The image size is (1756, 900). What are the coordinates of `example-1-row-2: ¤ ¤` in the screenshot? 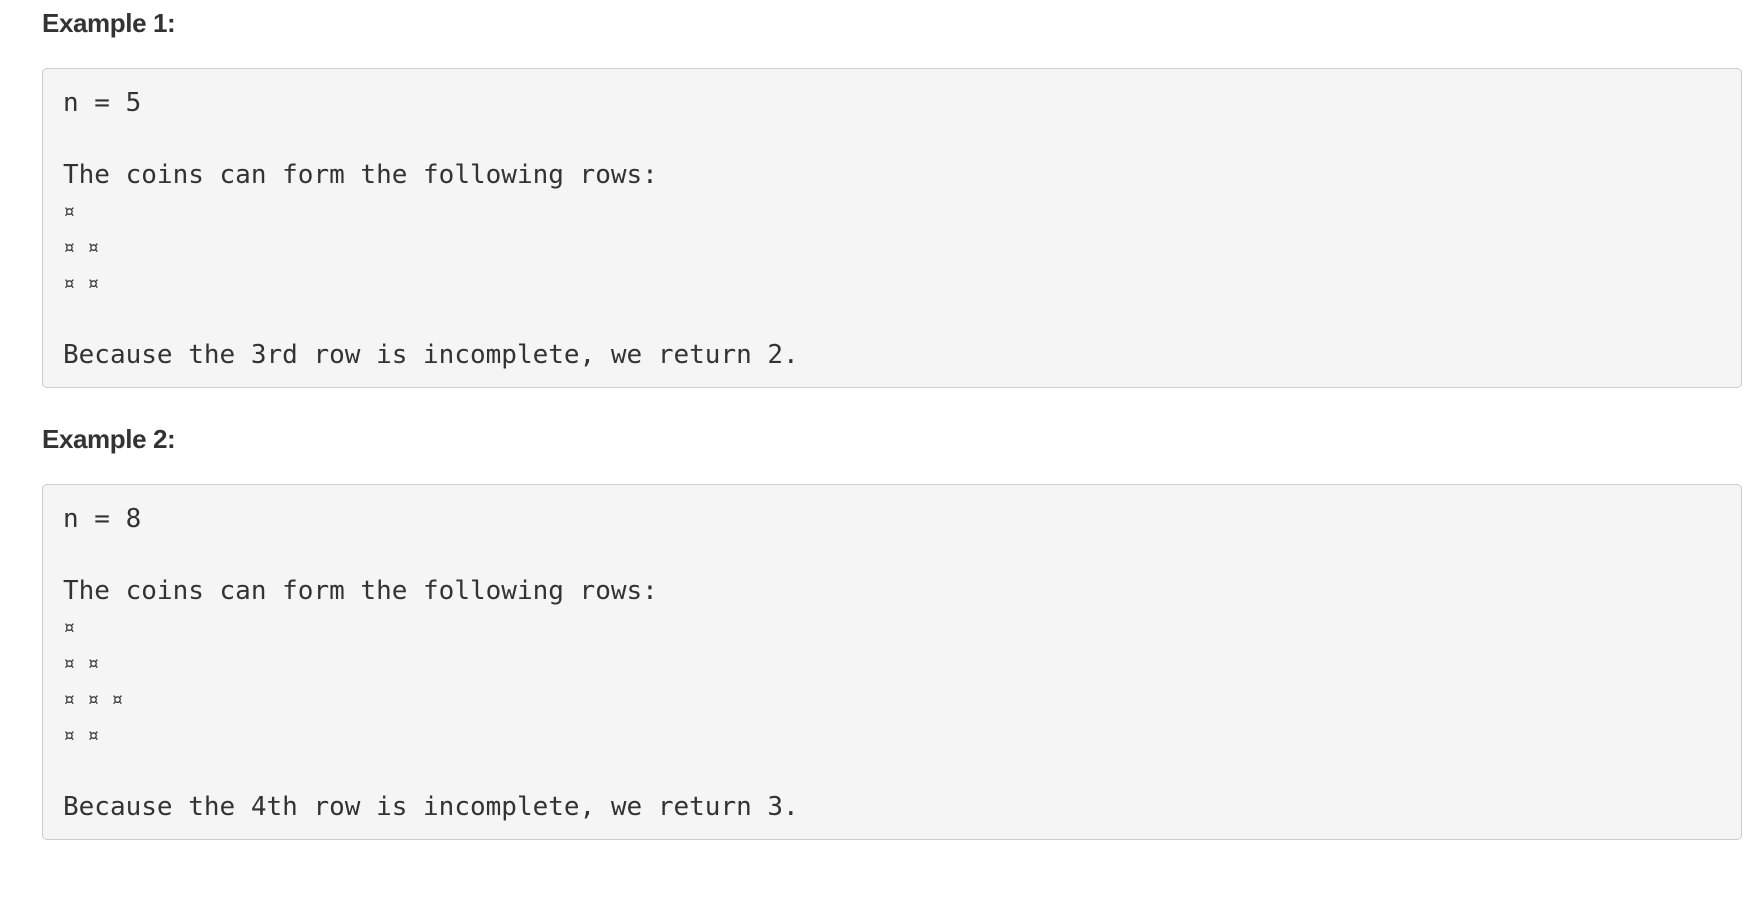 It's located at (81, 247).